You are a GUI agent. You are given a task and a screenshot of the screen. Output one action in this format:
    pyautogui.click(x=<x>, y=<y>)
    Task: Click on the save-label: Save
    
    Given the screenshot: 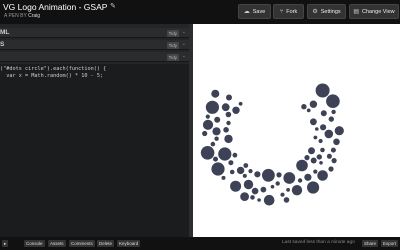 What is the action you would take?
    pyautogui.click(x=259, y=11)
    